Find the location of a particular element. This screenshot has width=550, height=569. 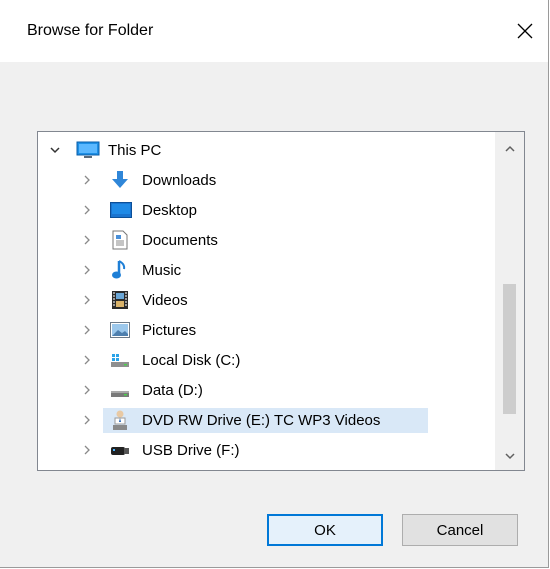

tree-item-dvd-rw-drive-e: DVD RW Drive (E:) TC WP3 Videos is located at coordinates (266, 420).